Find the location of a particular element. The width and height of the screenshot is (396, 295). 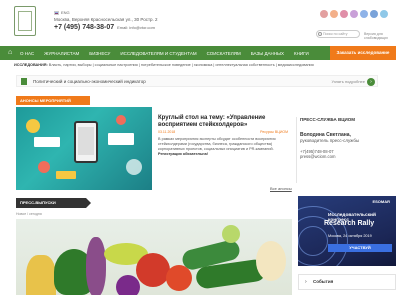

phone-text: +7 (495) 748-38-07 Email: info@vtor.com is located at coordinates (104, 27).